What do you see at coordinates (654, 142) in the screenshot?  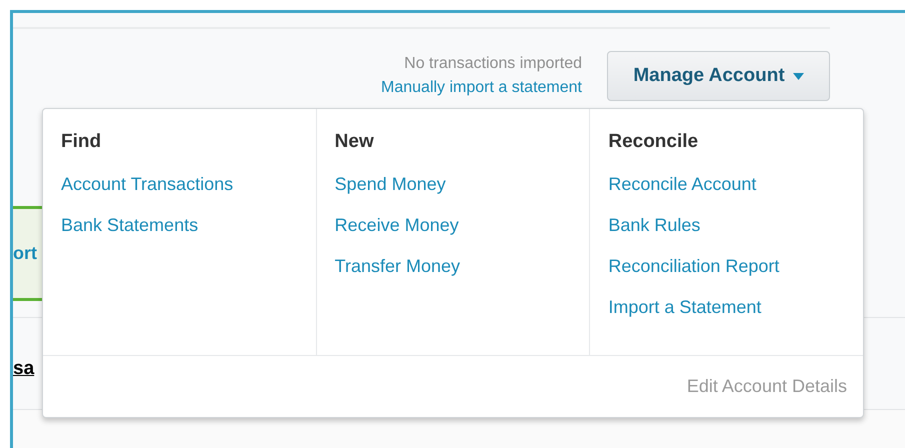 I see `menu-heading: Reconcile` at bounding box center [654, 142].